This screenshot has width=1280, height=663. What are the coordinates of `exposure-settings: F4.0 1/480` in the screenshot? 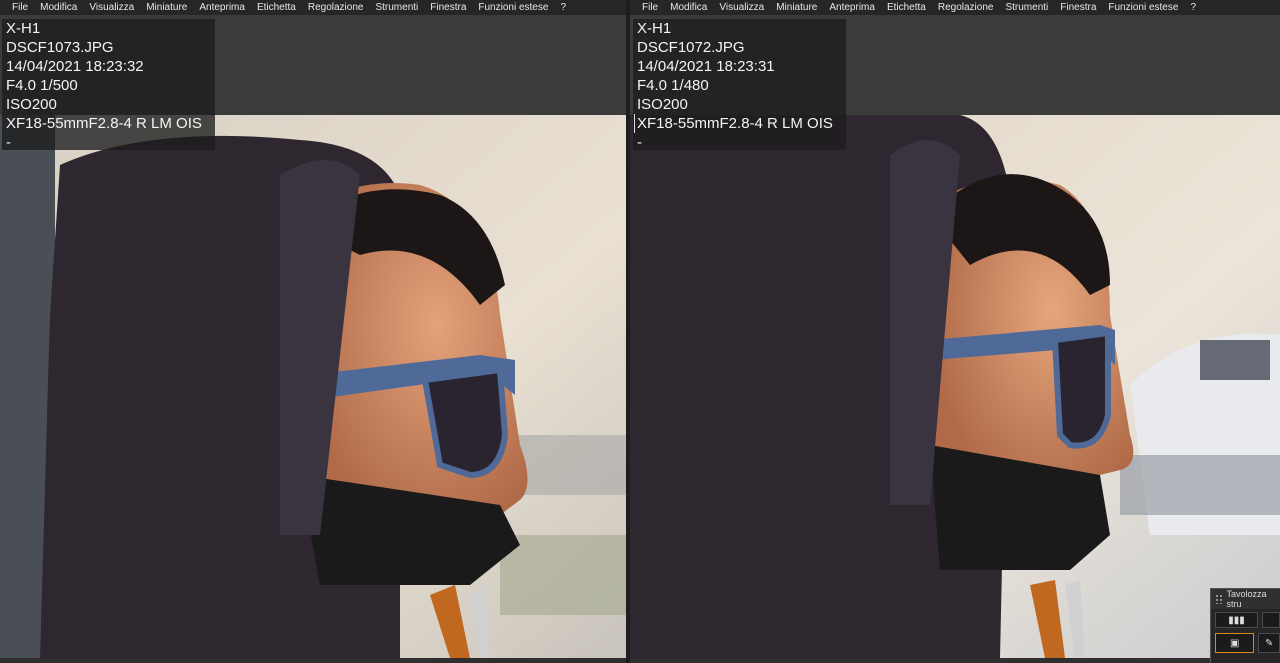 It's located at (673, 85).